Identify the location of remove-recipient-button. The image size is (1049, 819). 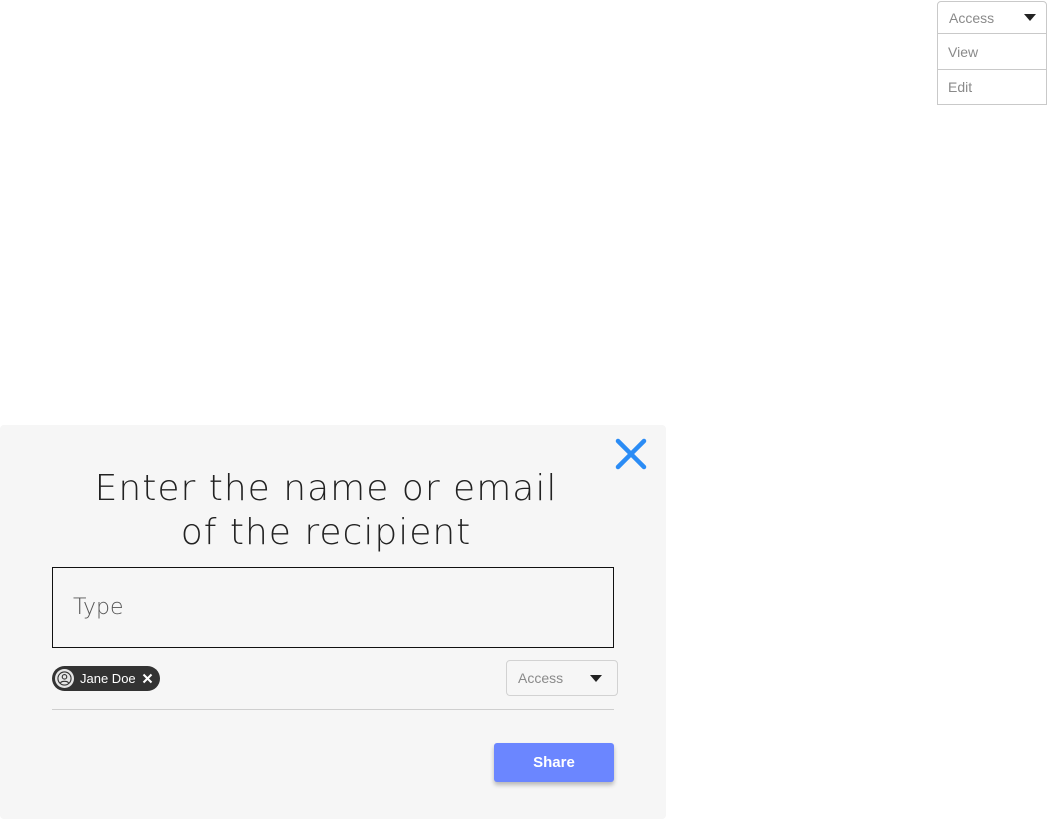
(148, 679).